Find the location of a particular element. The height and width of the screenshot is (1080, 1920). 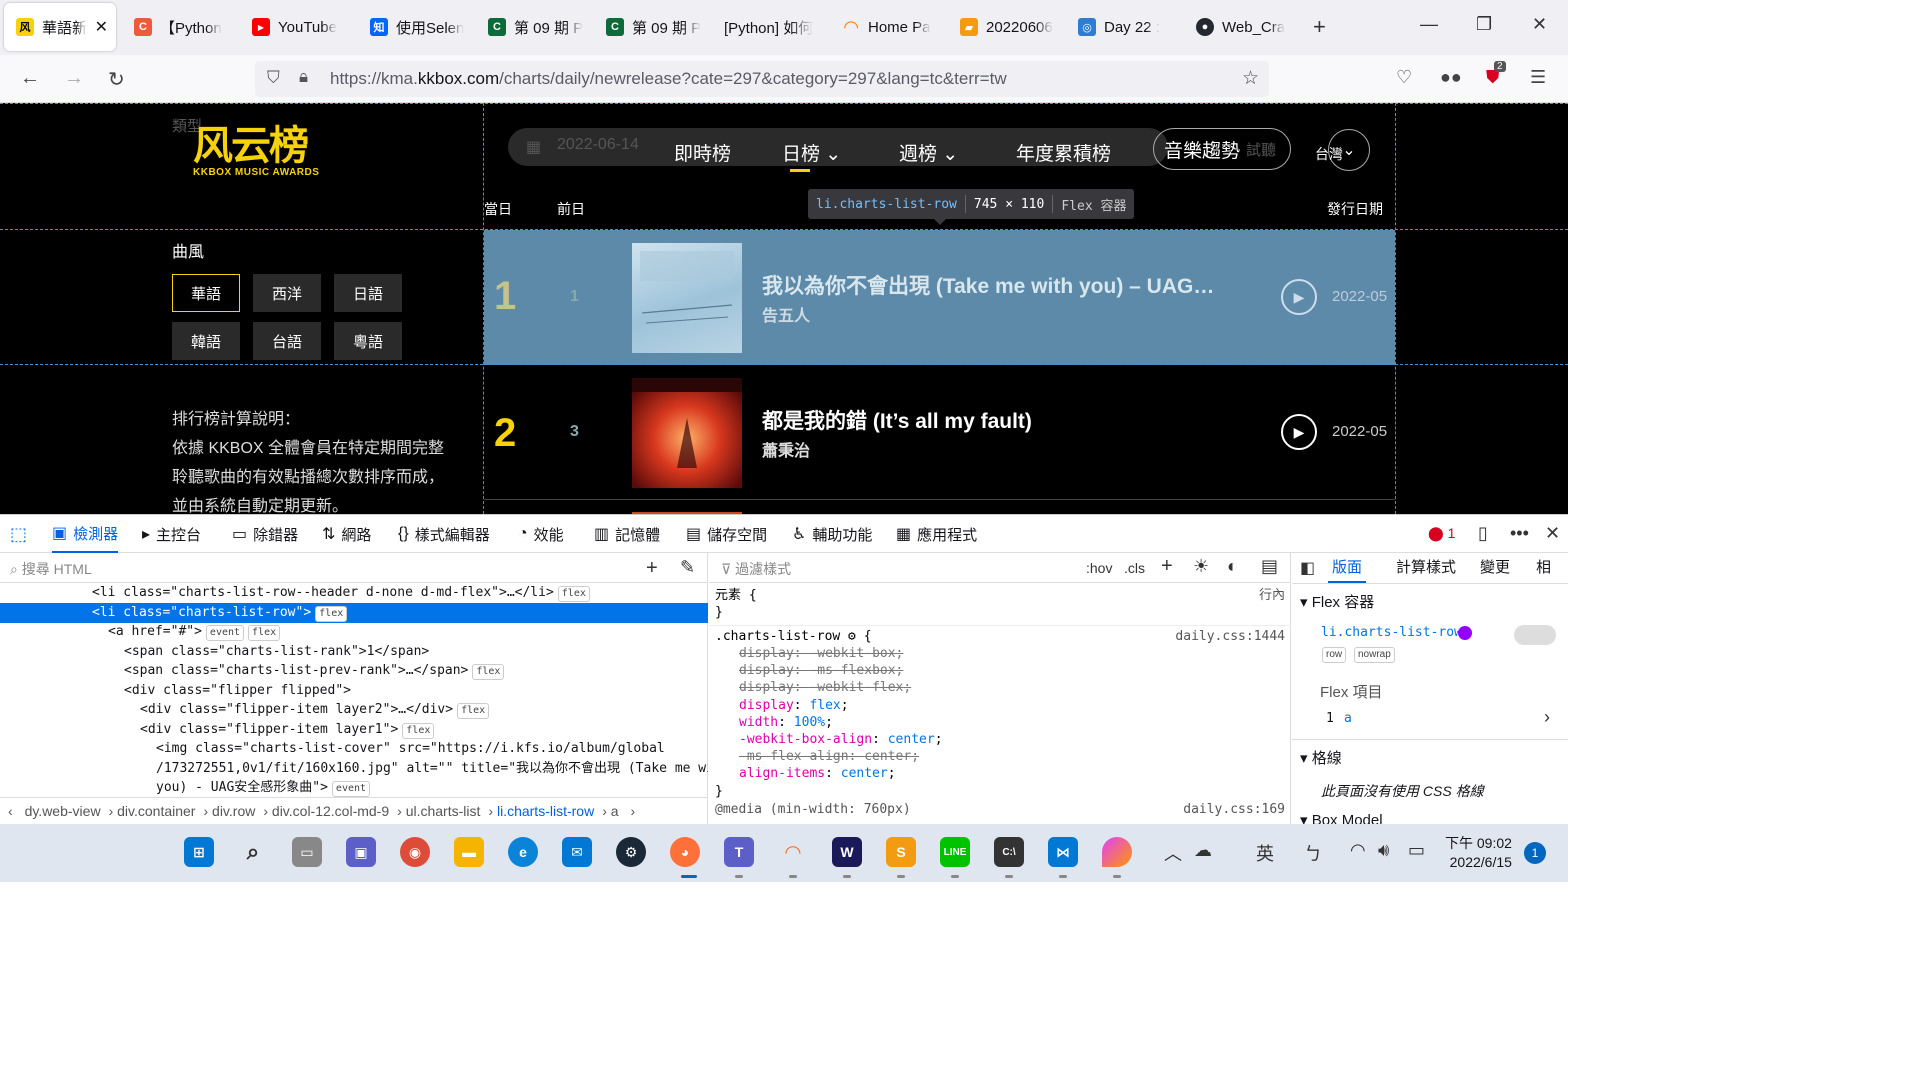

tab-more: 相 is located at coordinates (1543, 568).